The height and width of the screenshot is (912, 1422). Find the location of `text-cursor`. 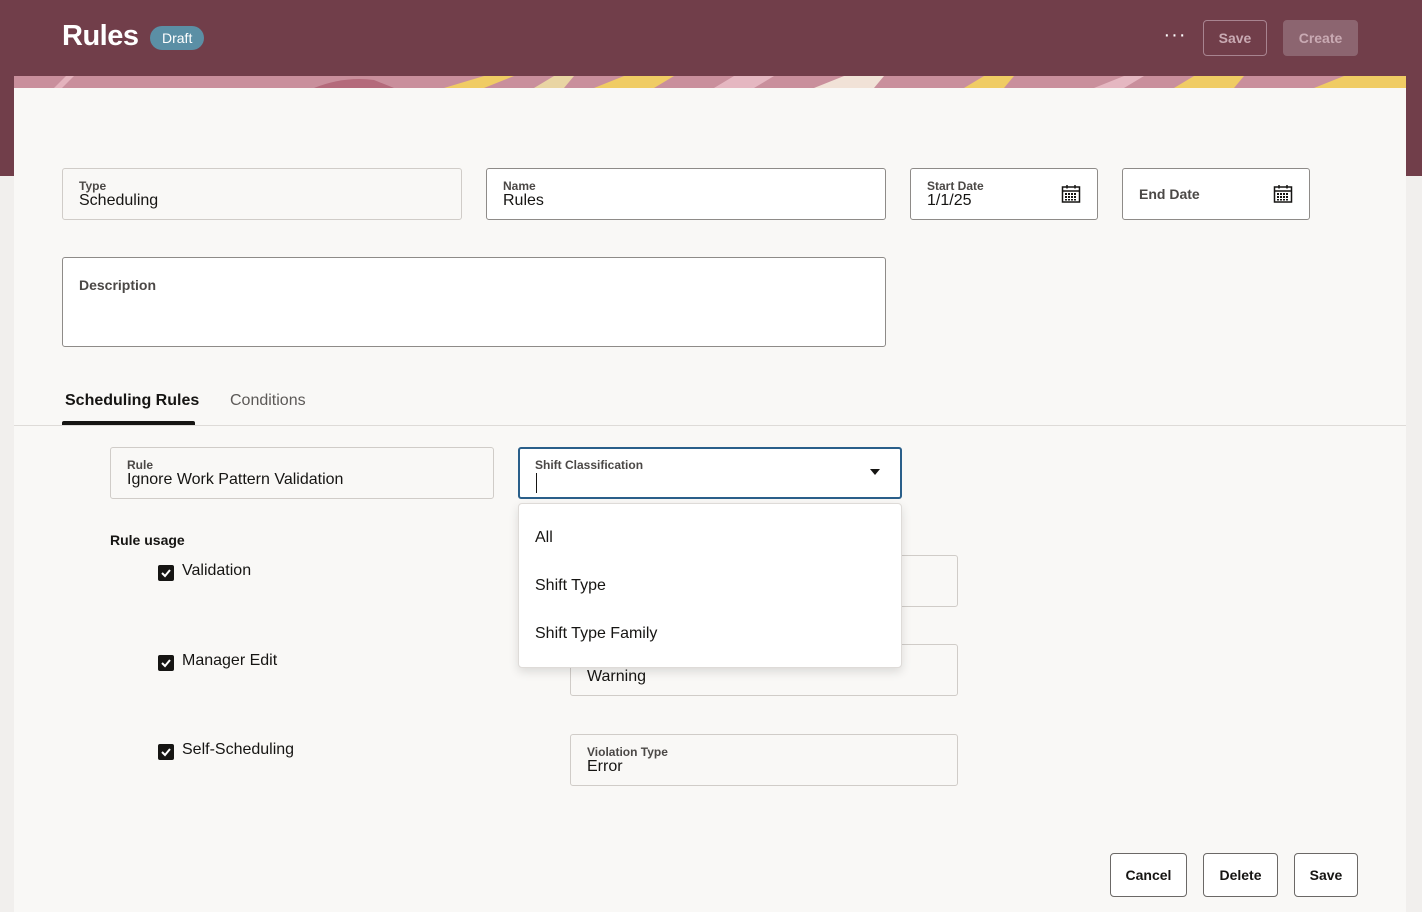

text-cursor is located at coordinates (536, 483).